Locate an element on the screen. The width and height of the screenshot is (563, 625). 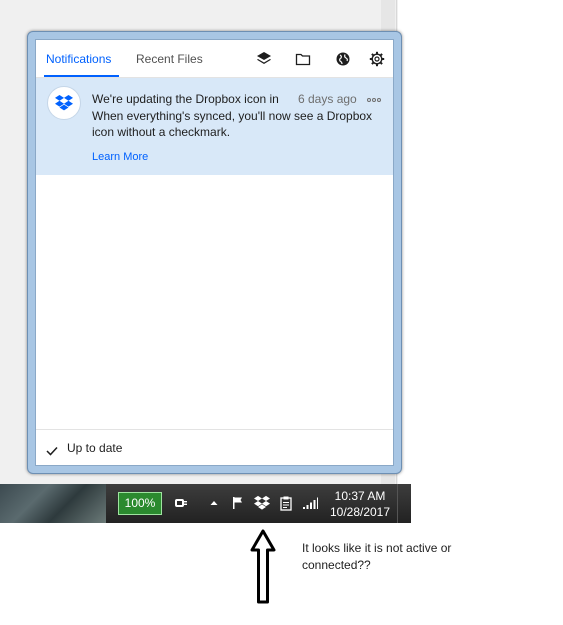
show-hidden-icons-arrow is located at coordinates (214, 503).